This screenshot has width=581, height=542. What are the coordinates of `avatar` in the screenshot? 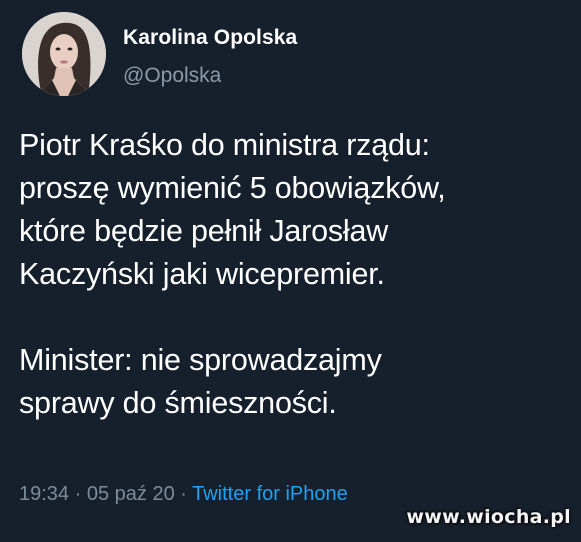 It's located at (64, 54).